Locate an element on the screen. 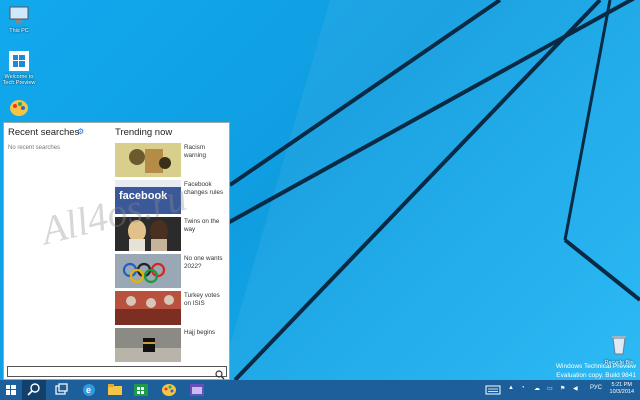 The width and height of the screenshot is (640, 400). tray-cloud-icon: ☁ is located at coordinates (537, 388).